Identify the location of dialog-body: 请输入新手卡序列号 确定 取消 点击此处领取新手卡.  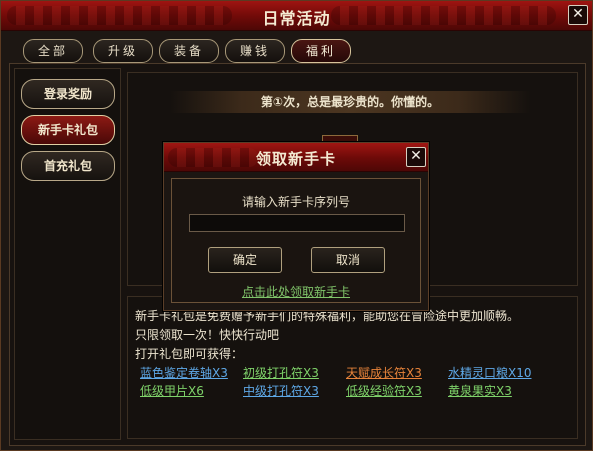
(296, 240).